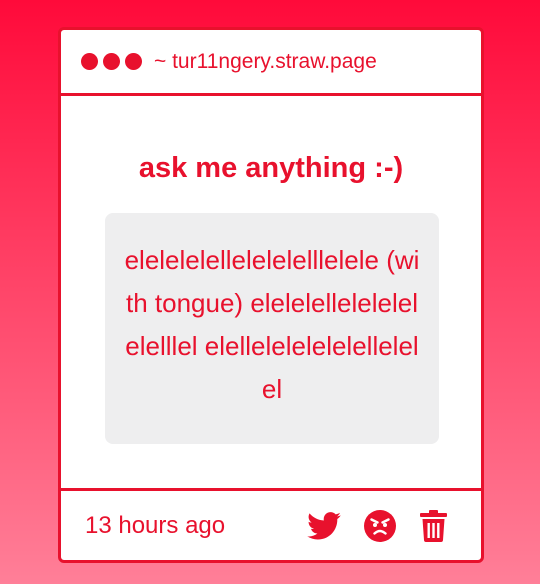 The height and width of the screenshot is (584, 540). I want to click on angry-face-icon, so click(380, 525).